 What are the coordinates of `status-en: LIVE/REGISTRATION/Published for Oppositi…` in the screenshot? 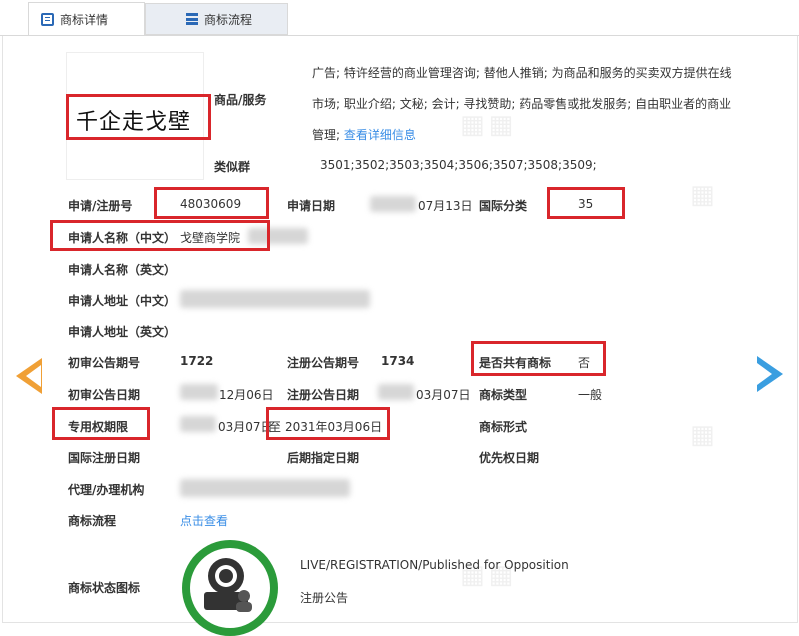 It's located at (434, 565).